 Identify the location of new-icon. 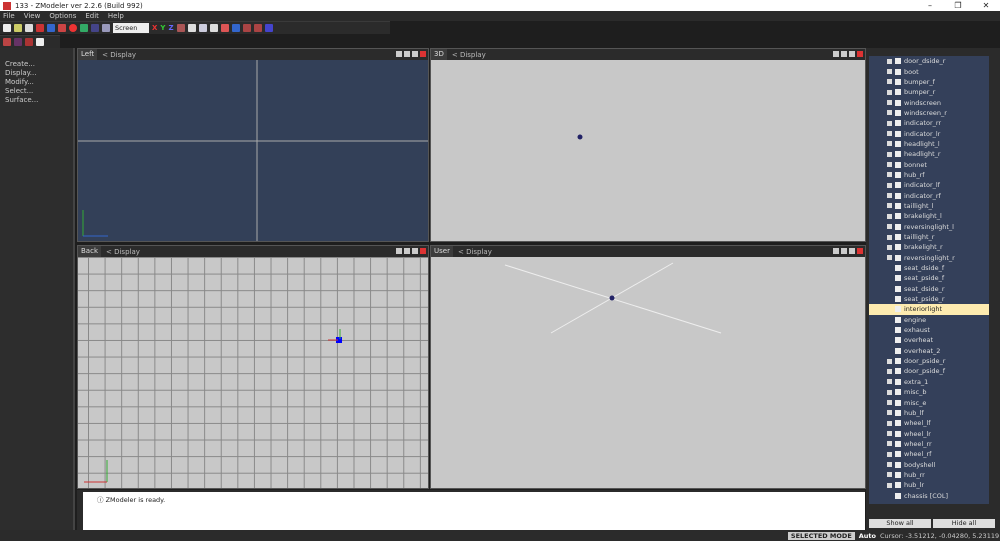
(7, 28).